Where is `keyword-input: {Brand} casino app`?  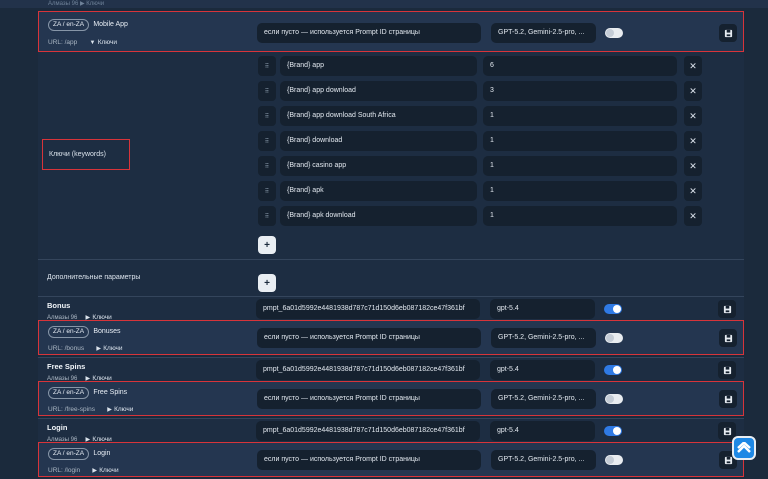
keyword-input: {Brand} casino app is located at coordinates (378, 166).